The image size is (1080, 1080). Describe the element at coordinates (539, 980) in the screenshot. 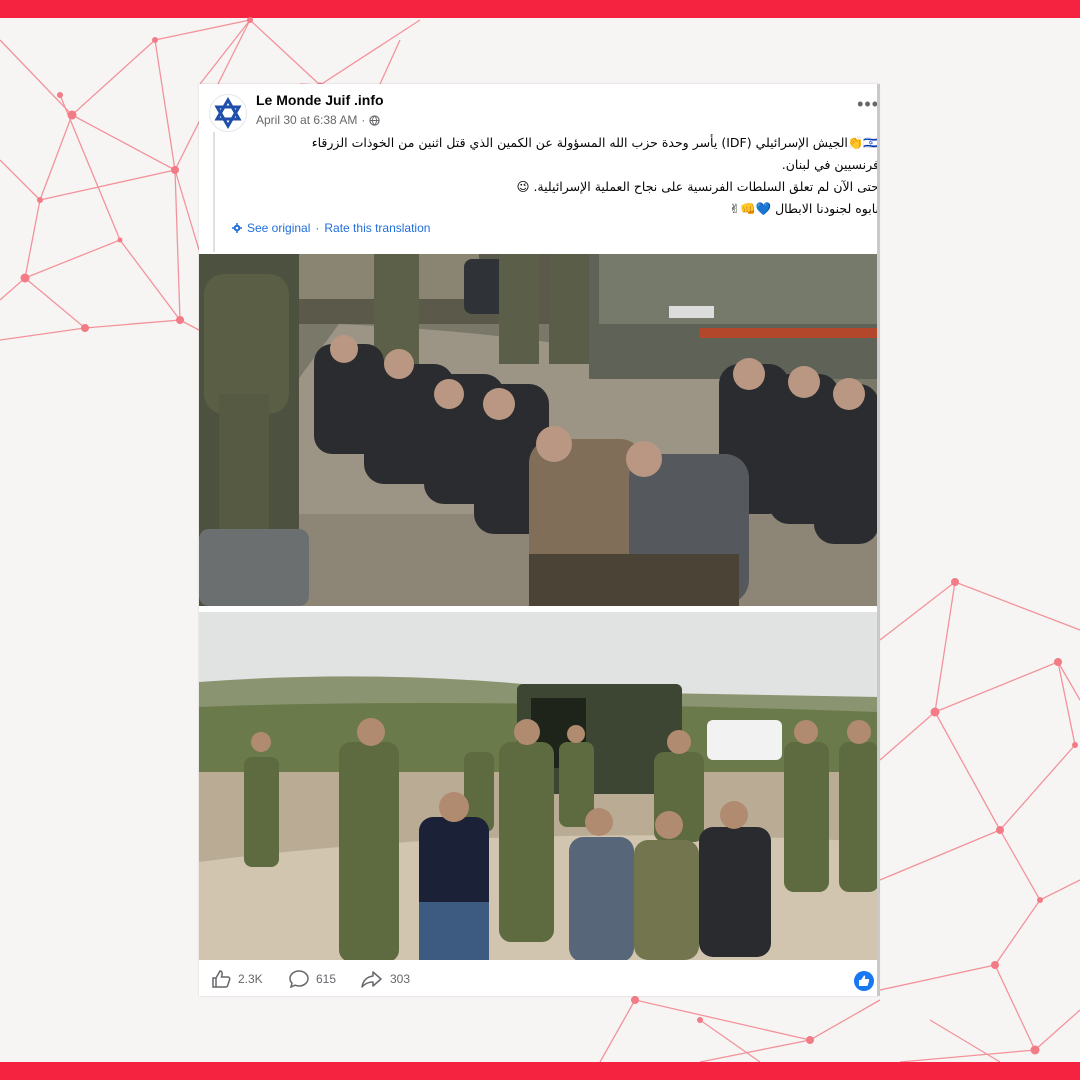

I see `post-action-bar: 2.3K 615 303` at that location.